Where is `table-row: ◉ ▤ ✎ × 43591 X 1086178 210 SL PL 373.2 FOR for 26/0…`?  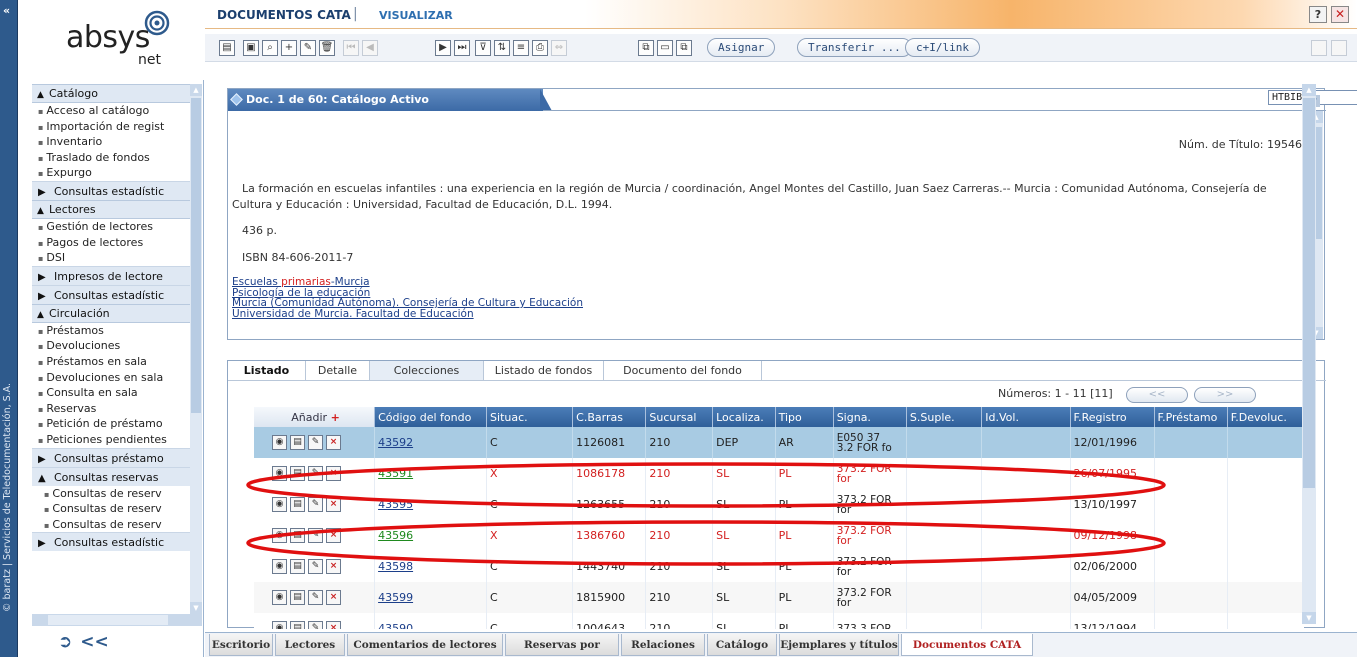
table-row: ◉ ▤ ✎ × 43591 X 1086178 210 SL PL 373.2 FOR for 26/0… is located at coordinates (779, 473).